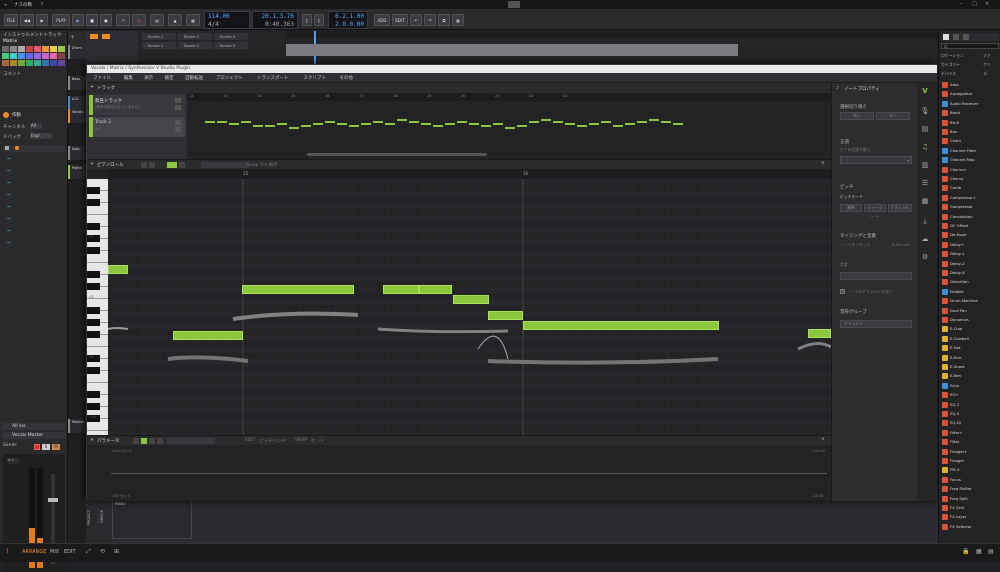  I want to click on param-cent-label: セント, so click(318, 441).